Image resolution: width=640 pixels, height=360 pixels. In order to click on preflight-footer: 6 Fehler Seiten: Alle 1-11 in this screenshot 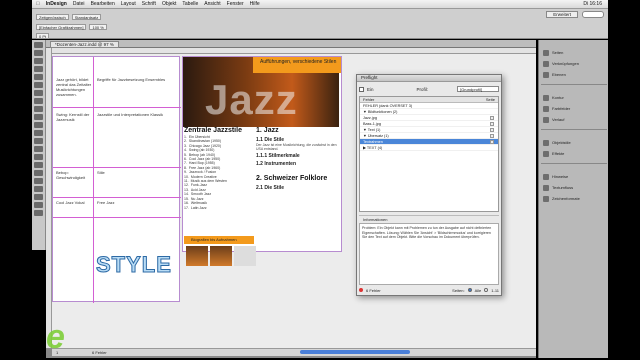, I will do `click(429, 290)`.